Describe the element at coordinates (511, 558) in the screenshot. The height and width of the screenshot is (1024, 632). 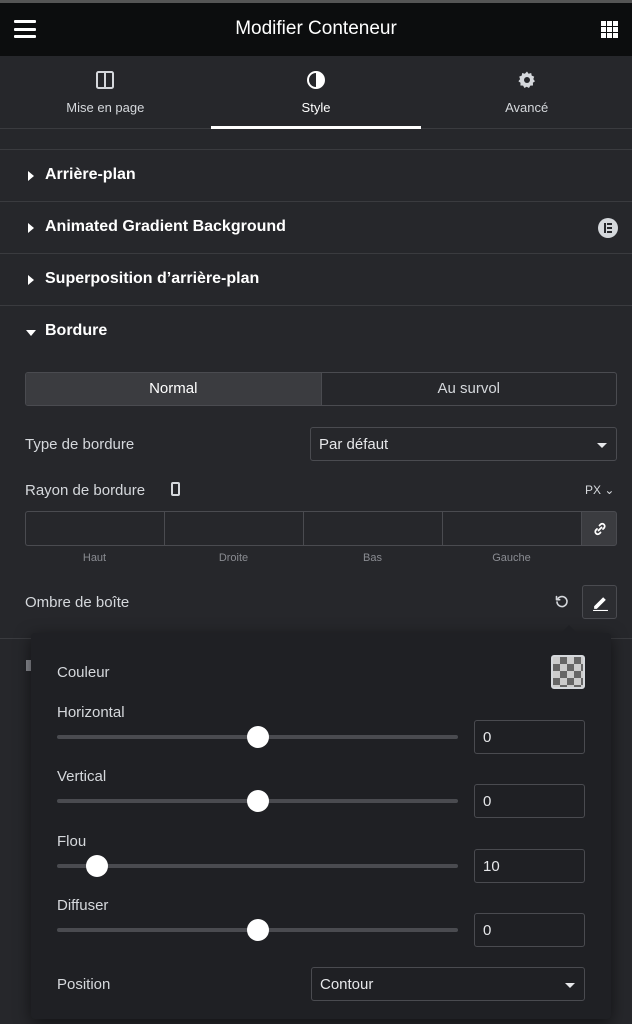
I see `radius-left-label: Gauche` at that location.